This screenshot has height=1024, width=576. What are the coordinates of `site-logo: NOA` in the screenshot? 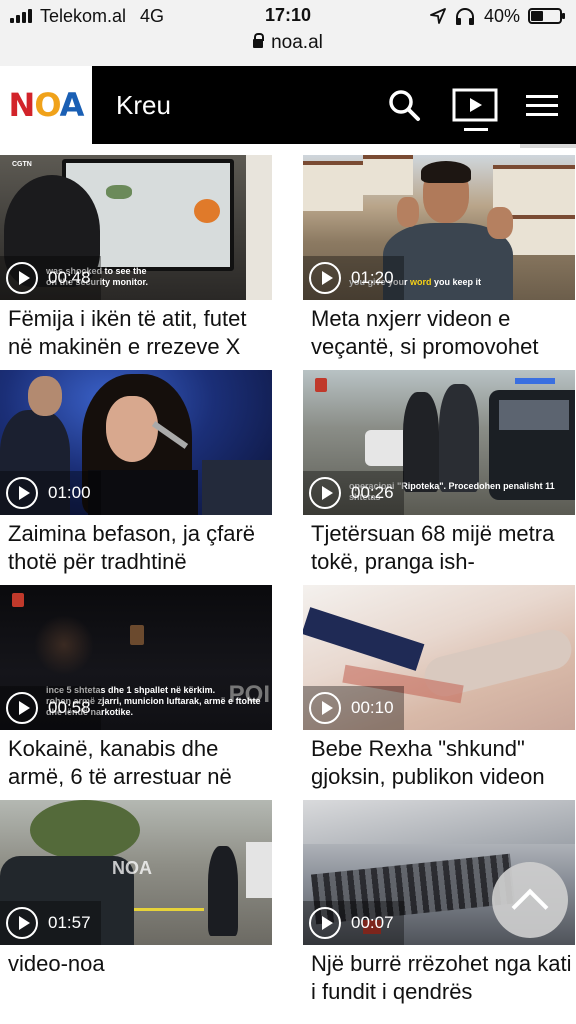 It's located at (46, 105).